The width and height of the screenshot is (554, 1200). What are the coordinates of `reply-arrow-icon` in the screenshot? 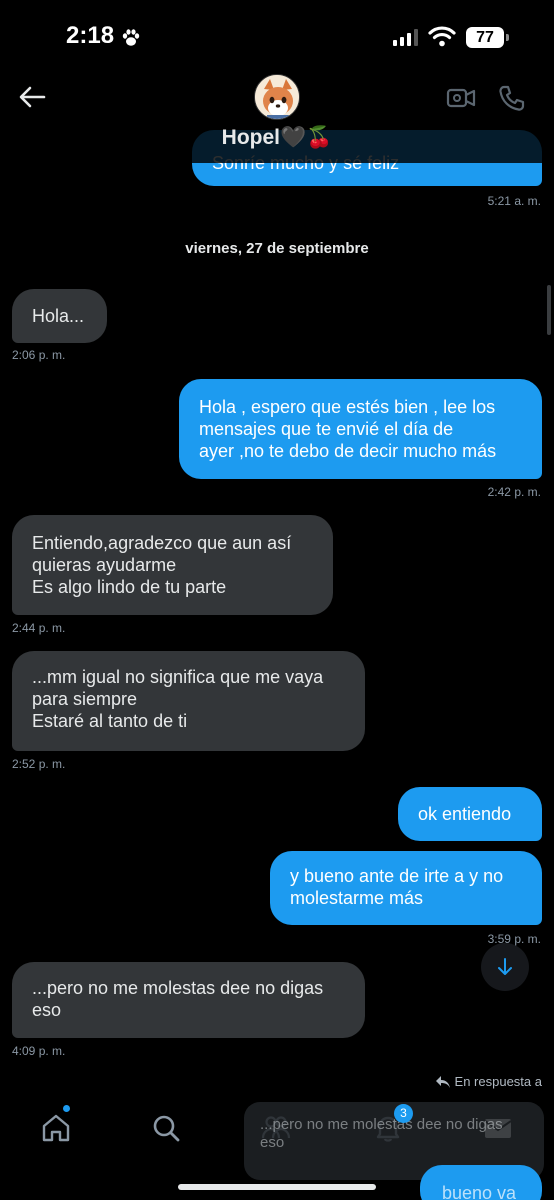 It's located at (442, 1081).